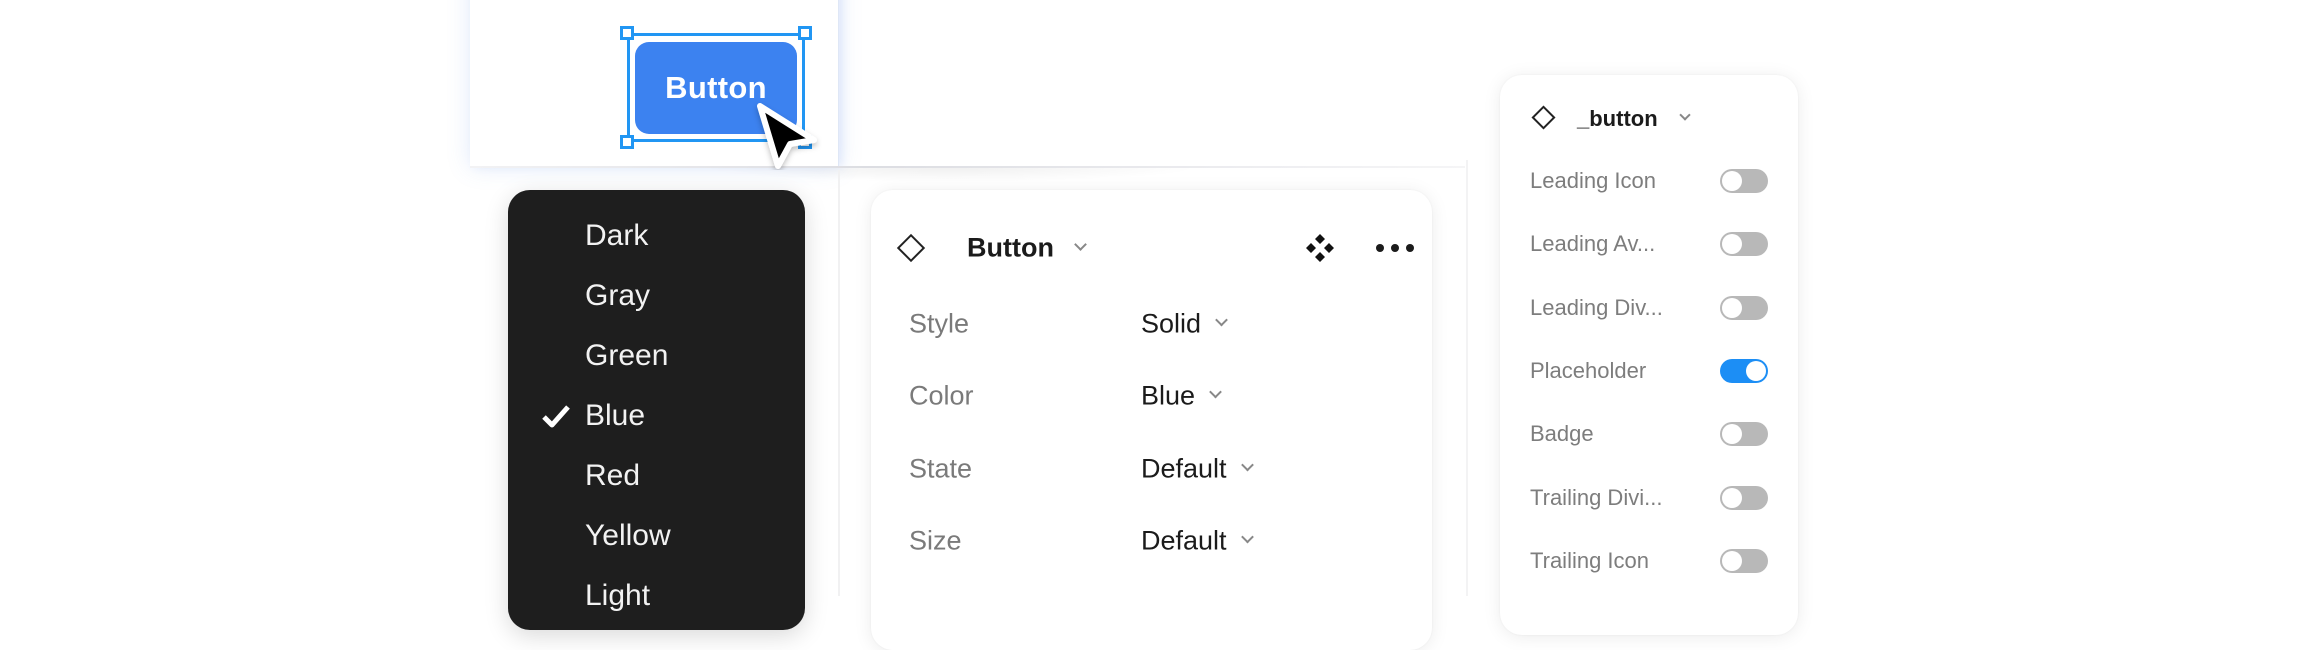 The height and width of the screenshot is (650, 2304). I want to click on property-value-select-style: Solid, so click(1184, 324).